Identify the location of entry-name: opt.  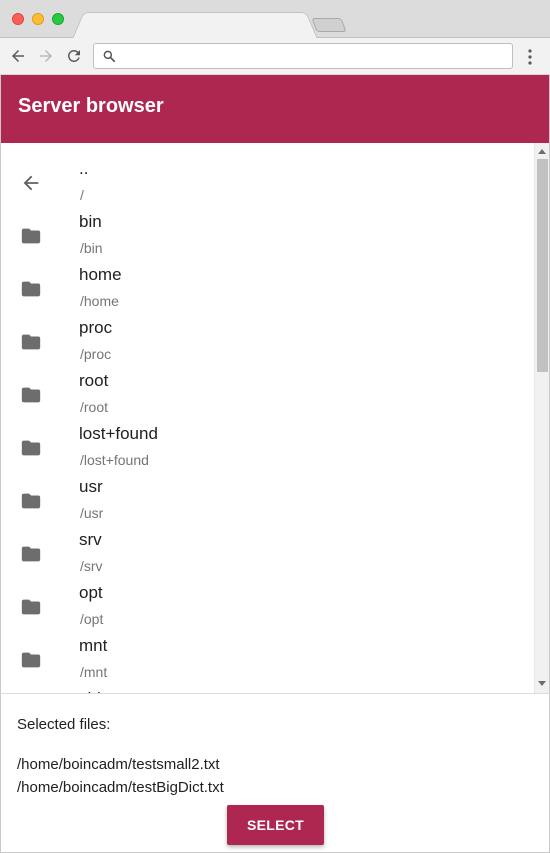
(91, 592).